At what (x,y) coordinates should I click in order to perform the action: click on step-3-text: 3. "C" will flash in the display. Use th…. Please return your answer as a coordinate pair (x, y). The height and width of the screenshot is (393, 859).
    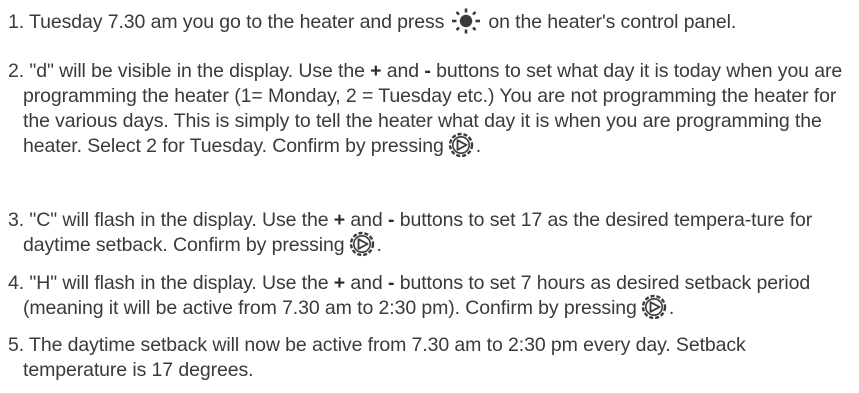
    Looking at the image, I should click on (430, 233).